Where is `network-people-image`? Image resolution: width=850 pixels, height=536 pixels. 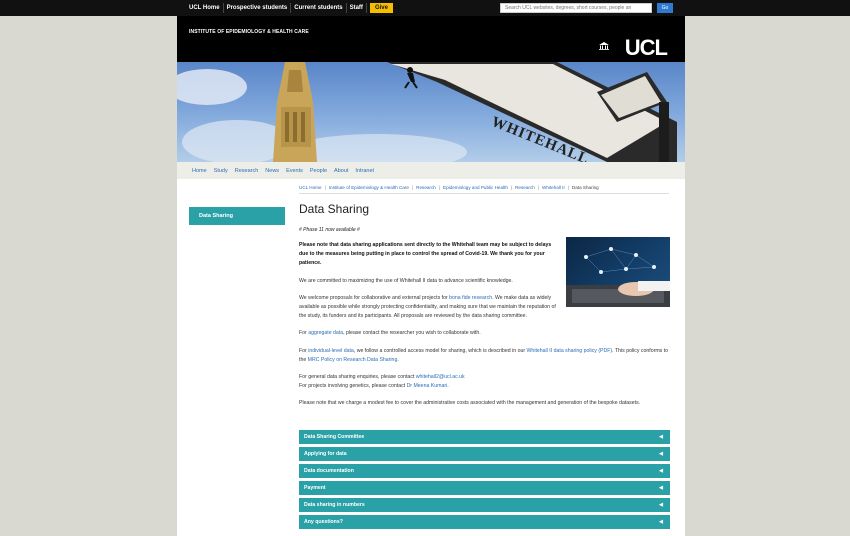
network-people-image is located at coordinates (618, 277).